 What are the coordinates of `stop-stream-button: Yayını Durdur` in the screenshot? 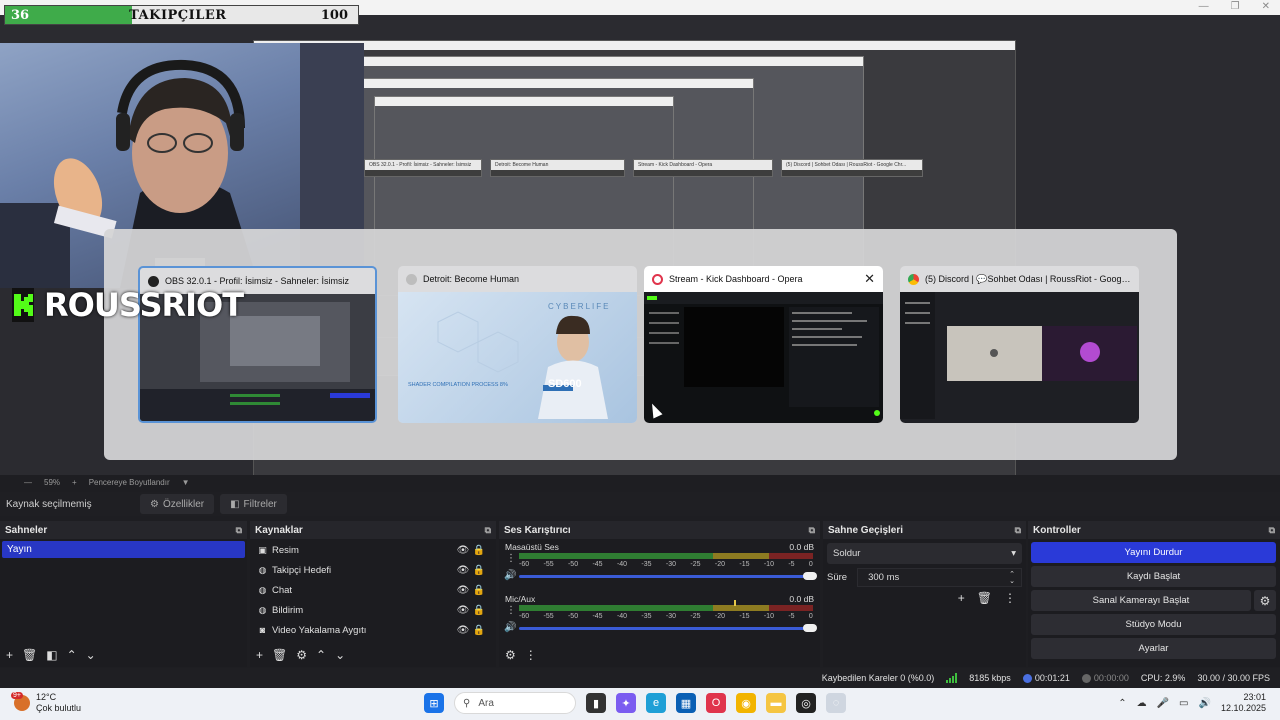 It's located at (1153, 552).